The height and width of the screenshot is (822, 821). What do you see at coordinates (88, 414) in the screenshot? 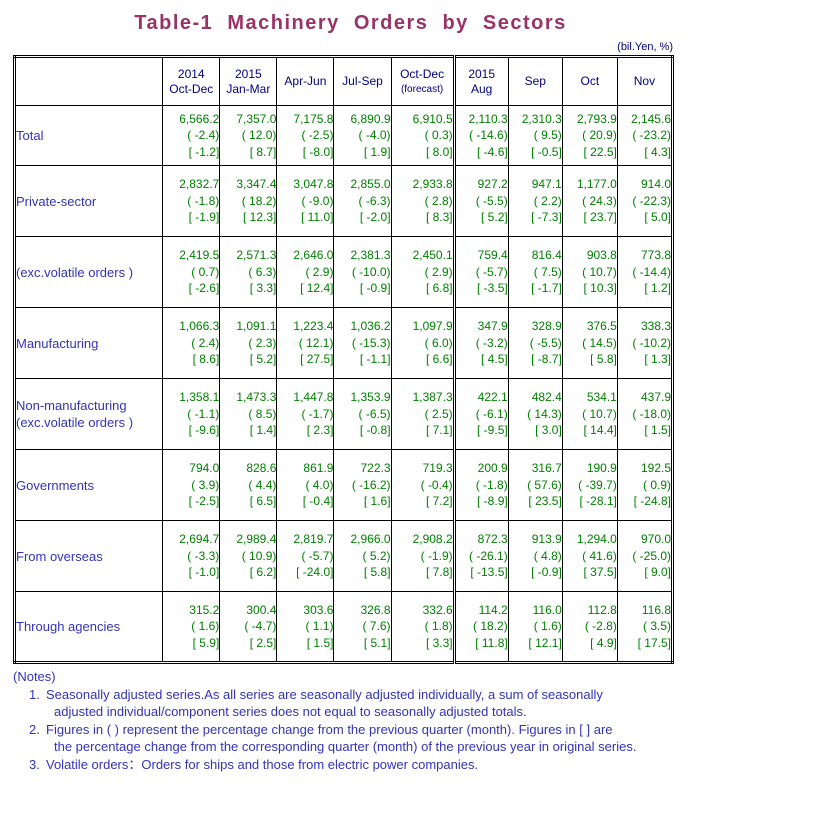
I see `row-label-cell: Non-manufacturing (exc.volatile orders )` at bounding box center [88, 414].